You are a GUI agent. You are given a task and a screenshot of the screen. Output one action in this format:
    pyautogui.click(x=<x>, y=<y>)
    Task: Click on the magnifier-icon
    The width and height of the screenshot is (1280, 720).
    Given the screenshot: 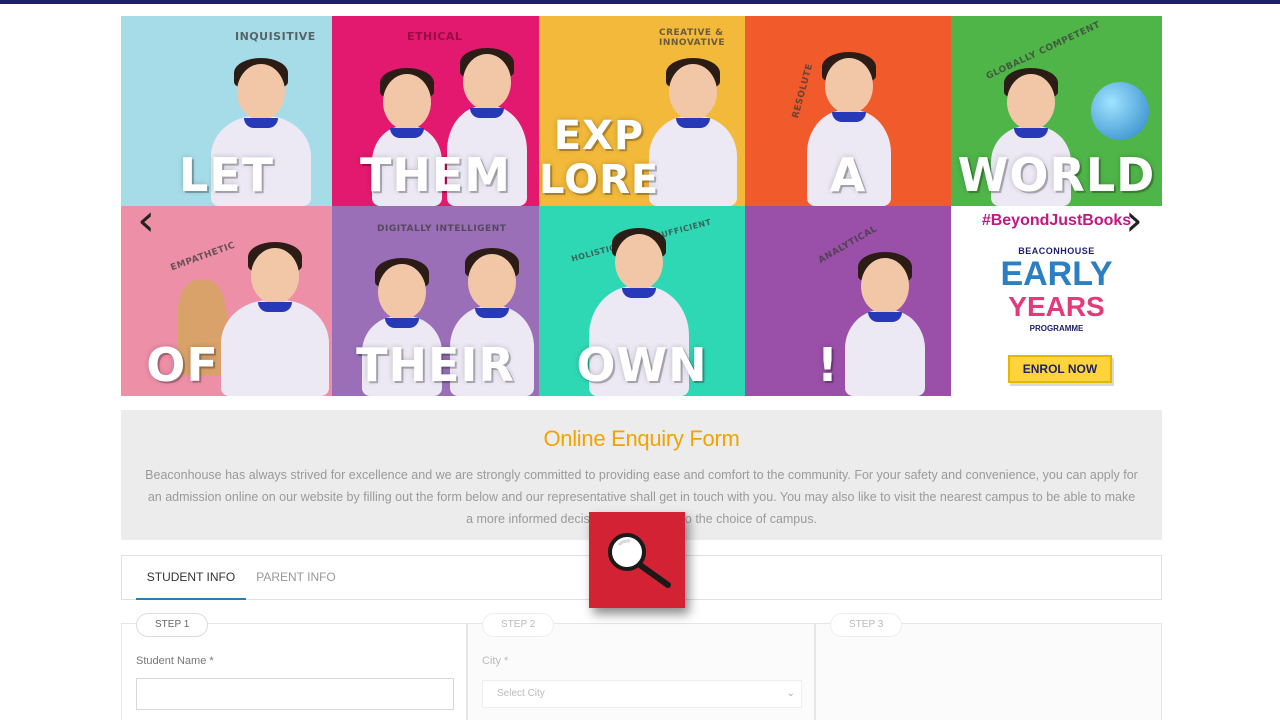 What is the action you would take?
    pyautogui.click(x=639, y=560)
    